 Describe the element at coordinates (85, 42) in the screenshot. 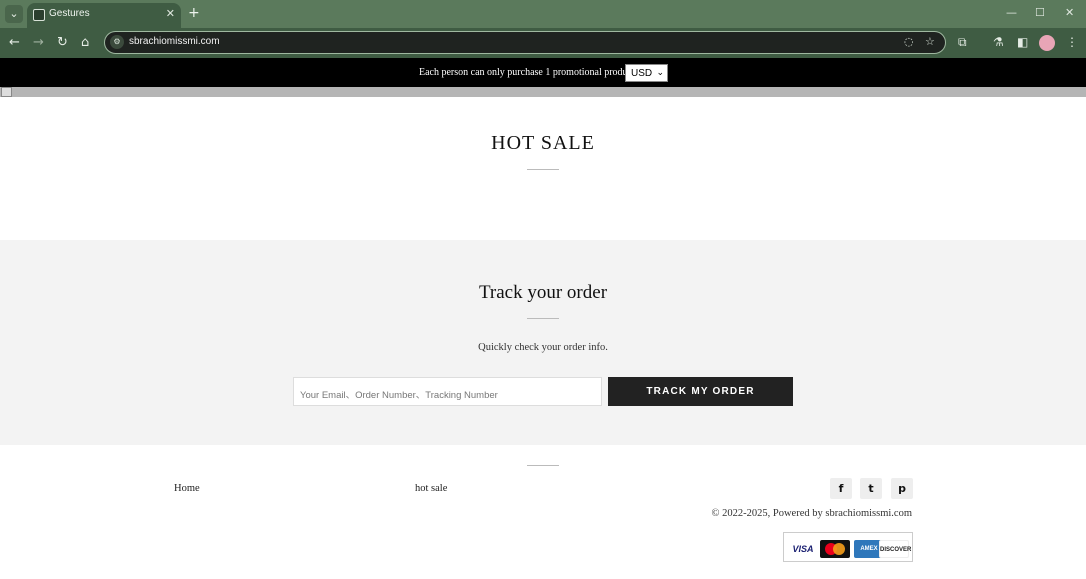

I see `home-icon: ⌂` at that location.